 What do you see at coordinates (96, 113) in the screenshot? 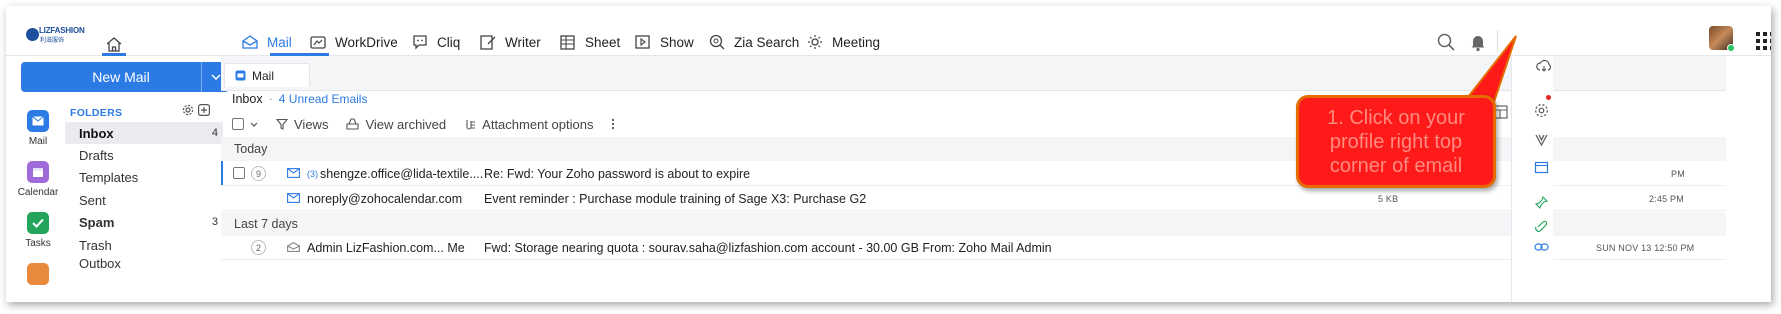
I see `folders-heading: FOLDERS` at bounding box center [96, 113].